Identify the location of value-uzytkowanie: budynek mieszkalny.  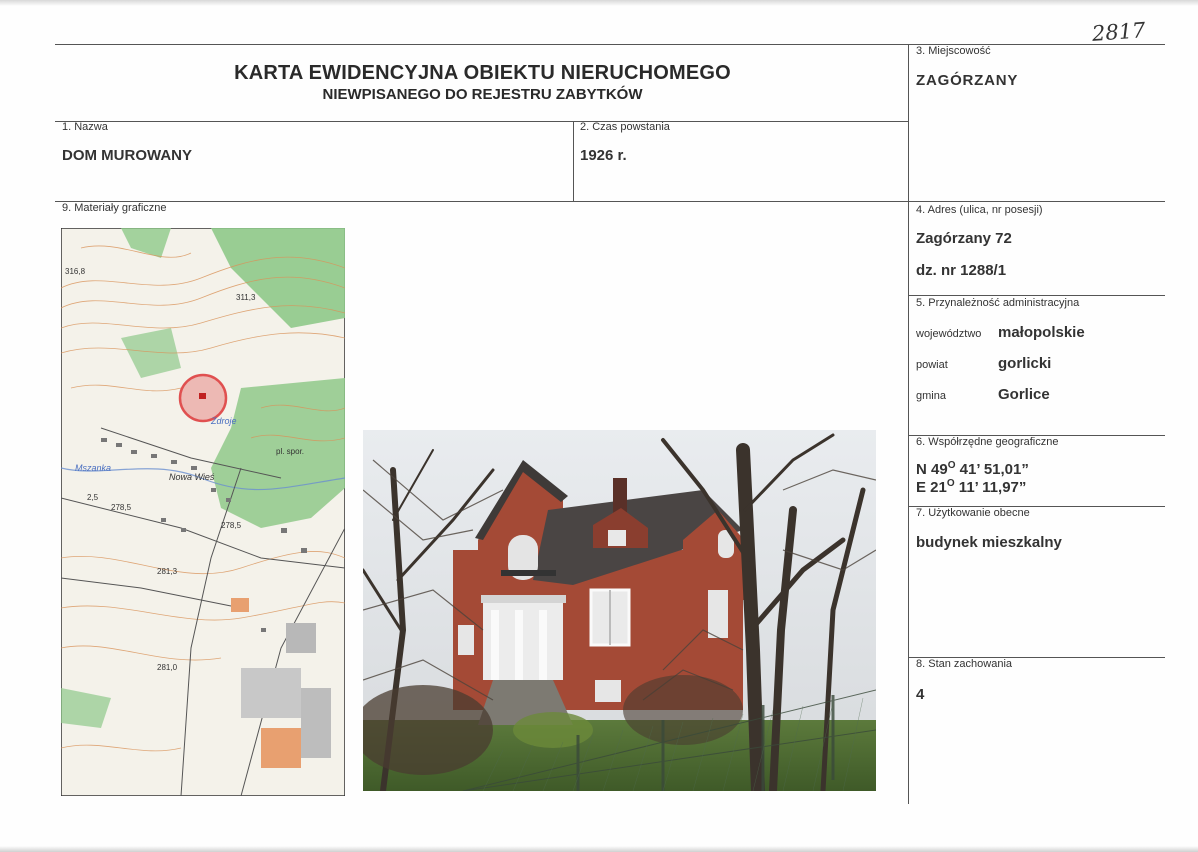
(989, 542).